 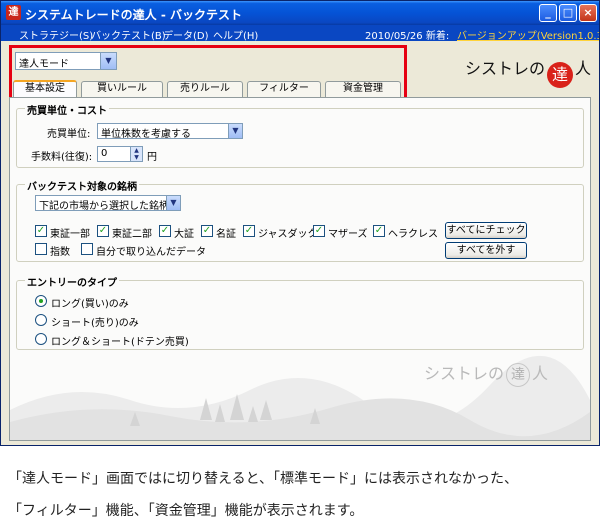 What do you see at coordinates (104, 153) in the screenshot?
I see `fee-value: 0` at bounding box center [104, 153].